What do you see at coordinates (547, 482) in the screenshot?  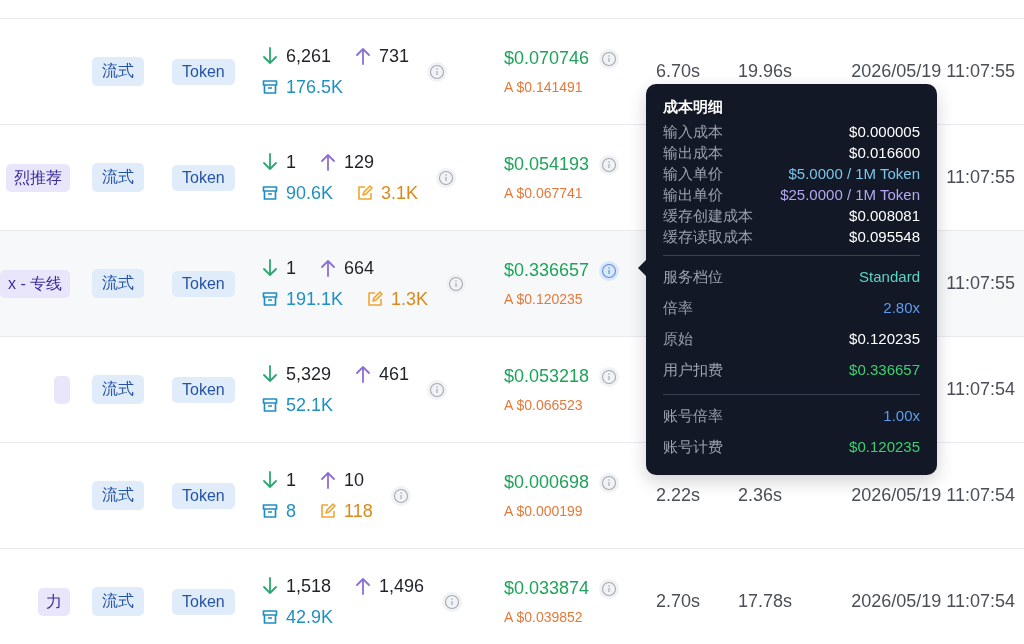 I see `cost-value: $0.000698` at bounding box center [547, 482].